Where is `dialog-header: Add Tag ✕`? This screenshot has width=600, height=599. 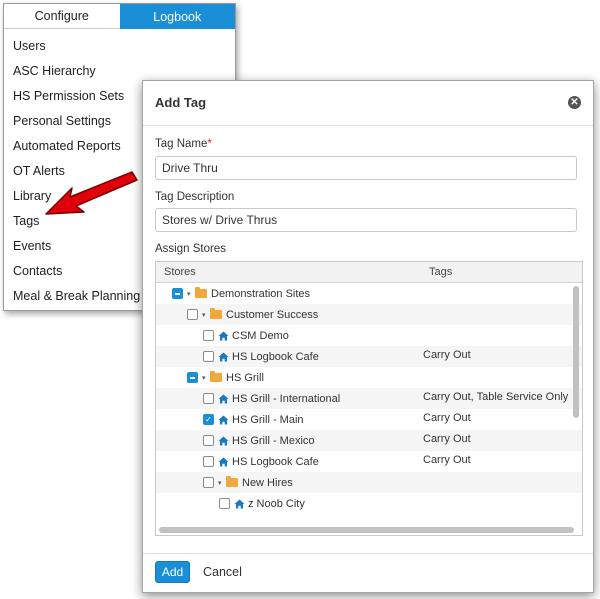
dialog-header: Add Tag ✕ is located at coordinates (368, 103).